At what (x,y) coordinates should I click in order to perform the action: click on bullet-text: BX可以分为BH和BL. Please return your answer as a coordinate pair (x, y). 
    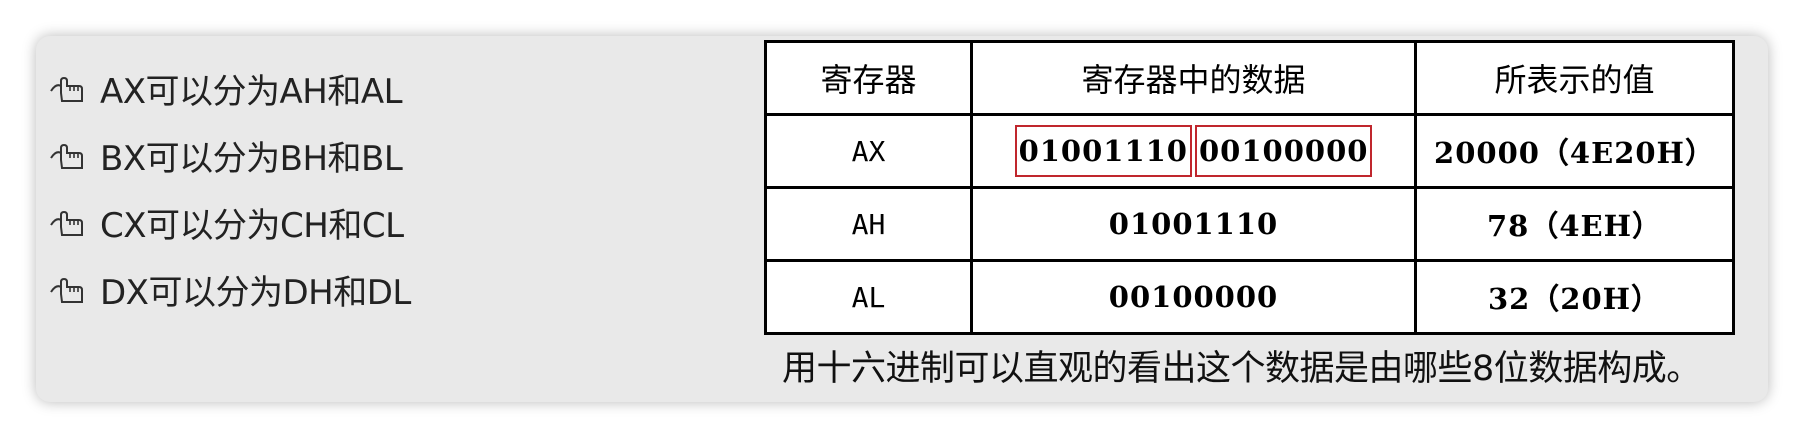
    Looking at the image, I should click on (251, 159).